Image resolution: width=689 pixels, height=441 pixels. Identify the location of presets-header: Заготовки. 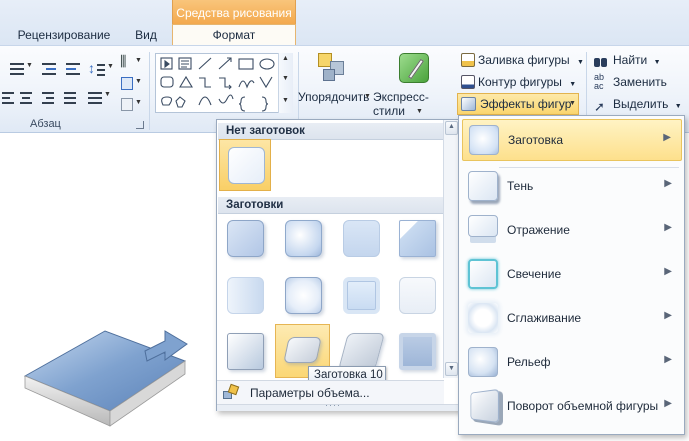
(331, 205).